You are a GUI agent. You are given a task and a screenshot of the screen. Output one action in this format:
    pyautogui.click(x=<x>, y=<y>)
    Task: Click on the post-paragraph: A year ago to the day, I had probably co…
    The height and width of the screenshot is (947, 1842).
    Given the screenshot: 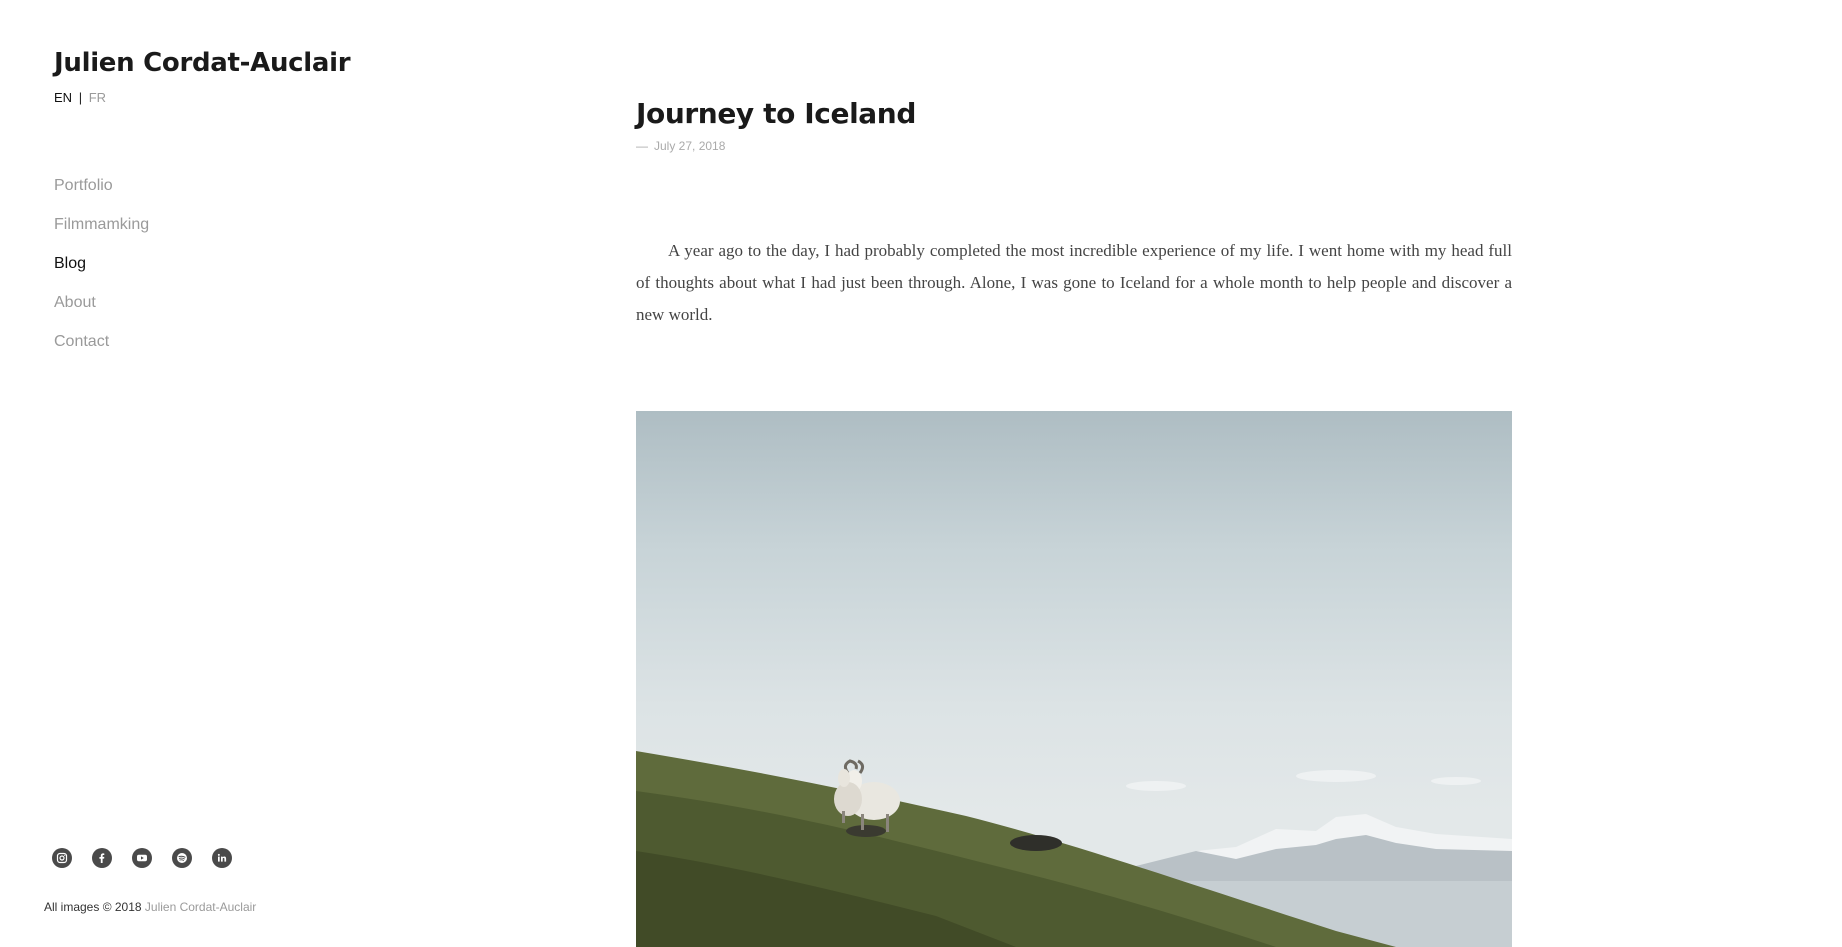 What is the action you would take?
    pyautogui.click(x=1074, y=282)
    